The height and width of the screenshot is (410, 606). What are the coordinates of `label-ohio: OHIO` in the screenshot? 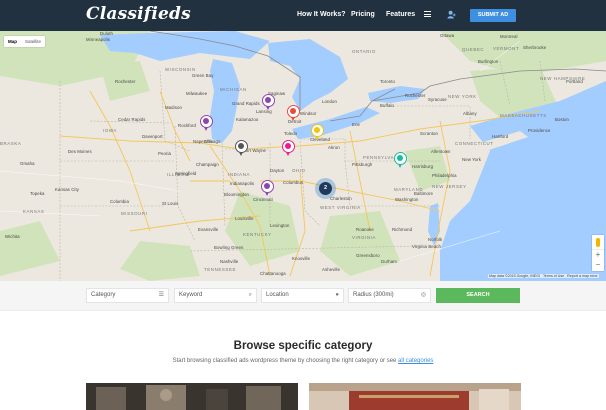 It's located at (299, 170).